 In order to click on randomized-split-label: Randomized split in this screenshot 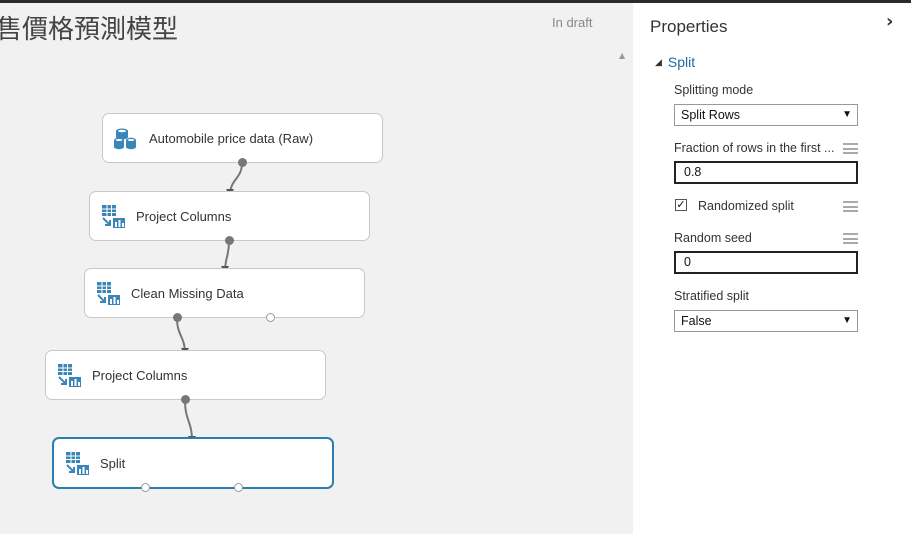, I will do `click(746, 206)`.